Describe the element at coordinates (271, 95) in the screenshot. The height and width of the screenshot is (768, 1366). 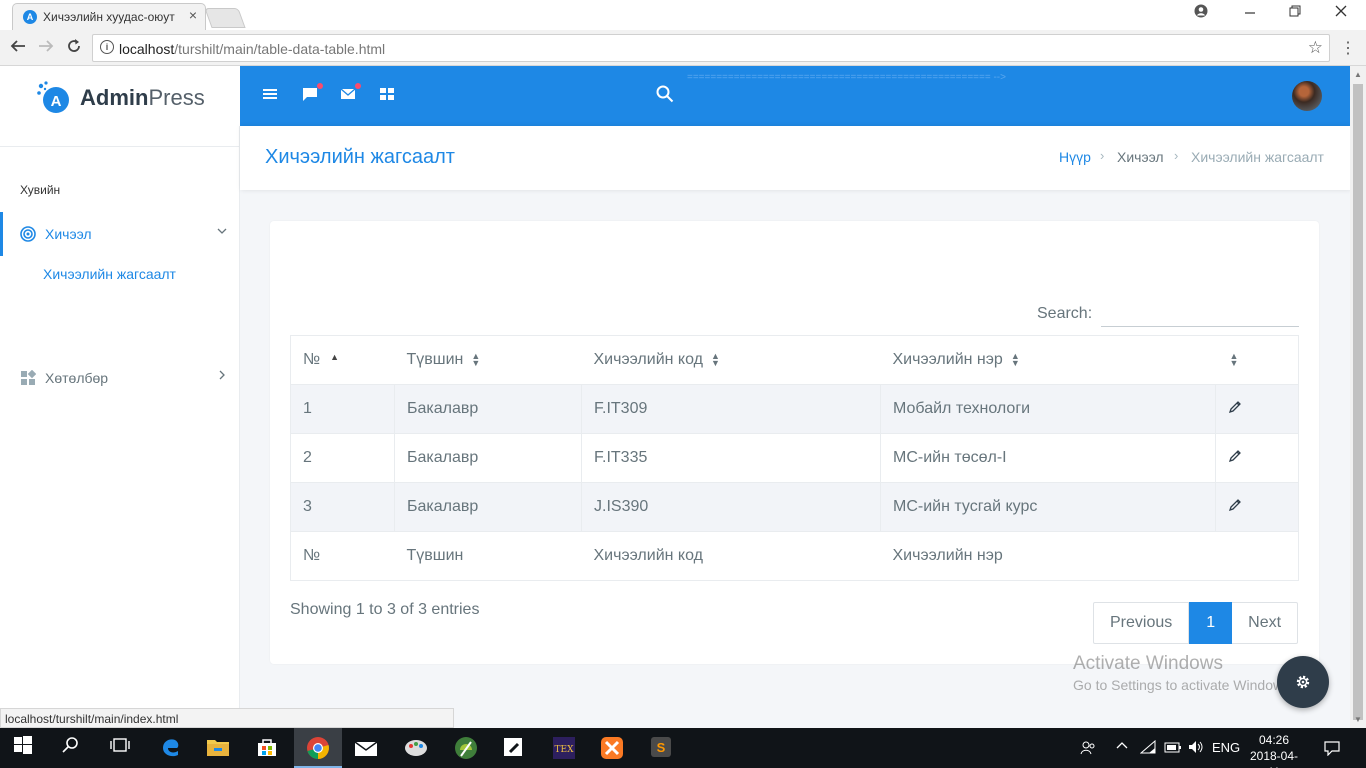
I see `hamburger-menu-icon` at that location.